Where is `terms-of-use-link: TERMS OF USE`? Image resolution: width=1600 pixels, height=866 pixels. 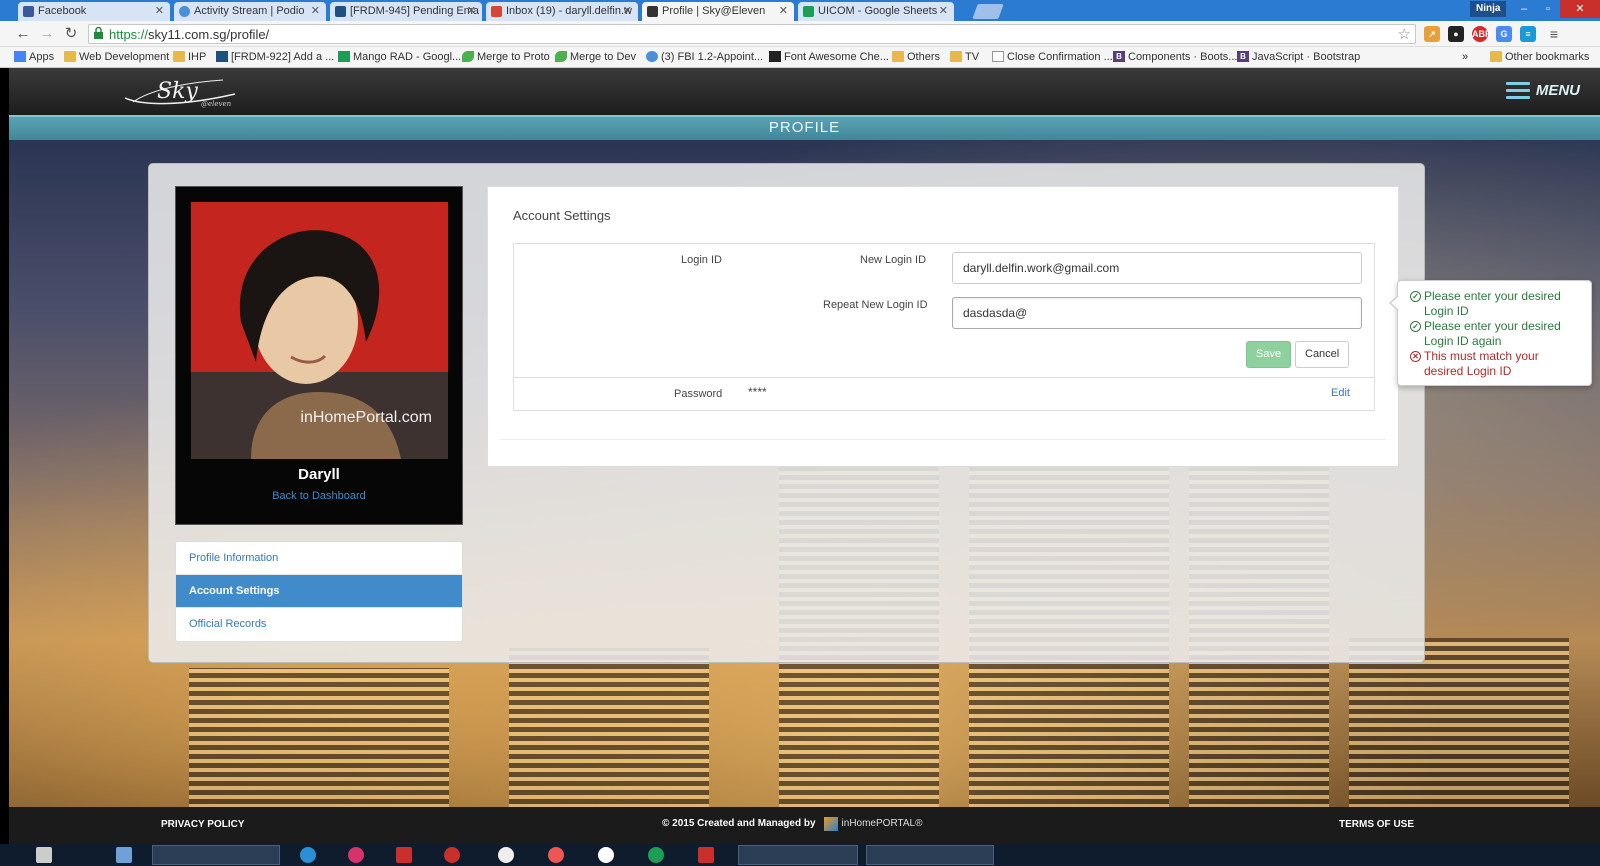
terms-of-use-link: TERMS OF USE is located at coordinates (1376, 824).